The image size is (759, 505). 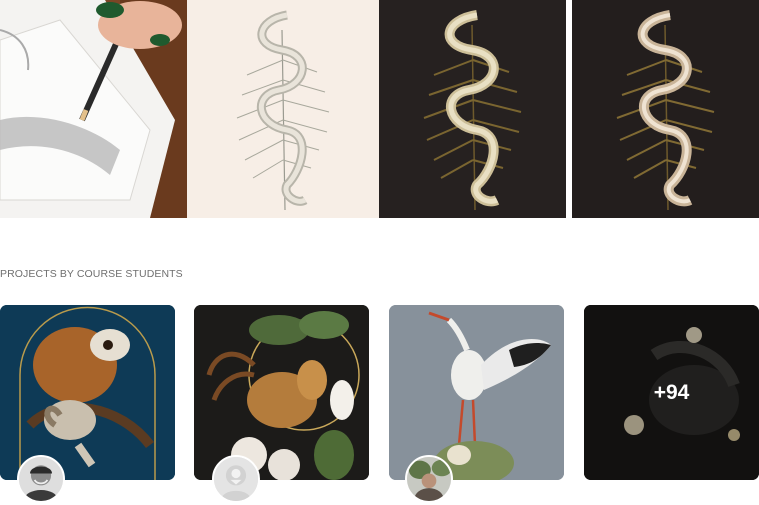 What do you see at coordinates (87, 392) in the screenshot?
I see `project-card-owl-ram` at bounding box center [87, 392].